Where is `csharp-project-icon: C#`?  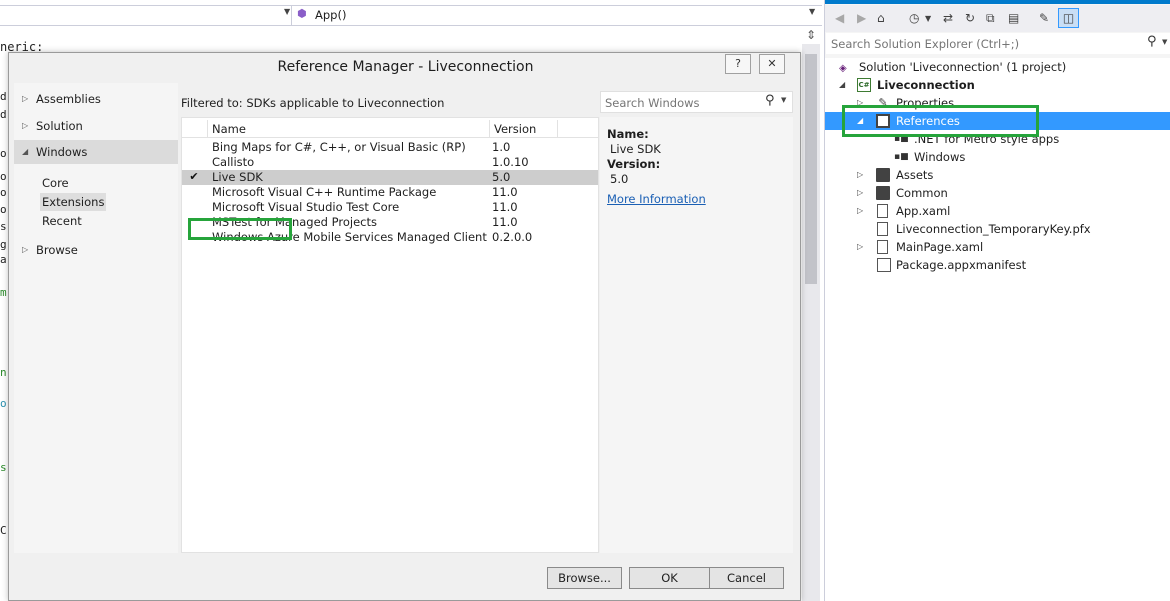
csharp-project-icon: C# is located at coordinates (864, 85).